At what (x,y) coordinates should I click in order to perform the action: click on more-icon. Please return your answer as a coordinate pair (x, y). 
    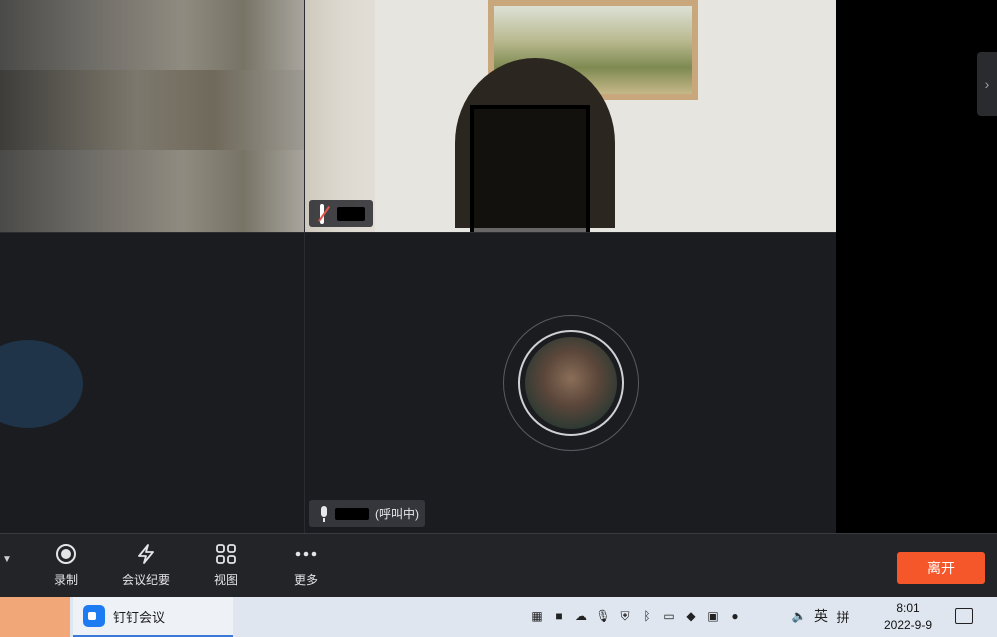
    Looking at the image, I should click on (306, 554).